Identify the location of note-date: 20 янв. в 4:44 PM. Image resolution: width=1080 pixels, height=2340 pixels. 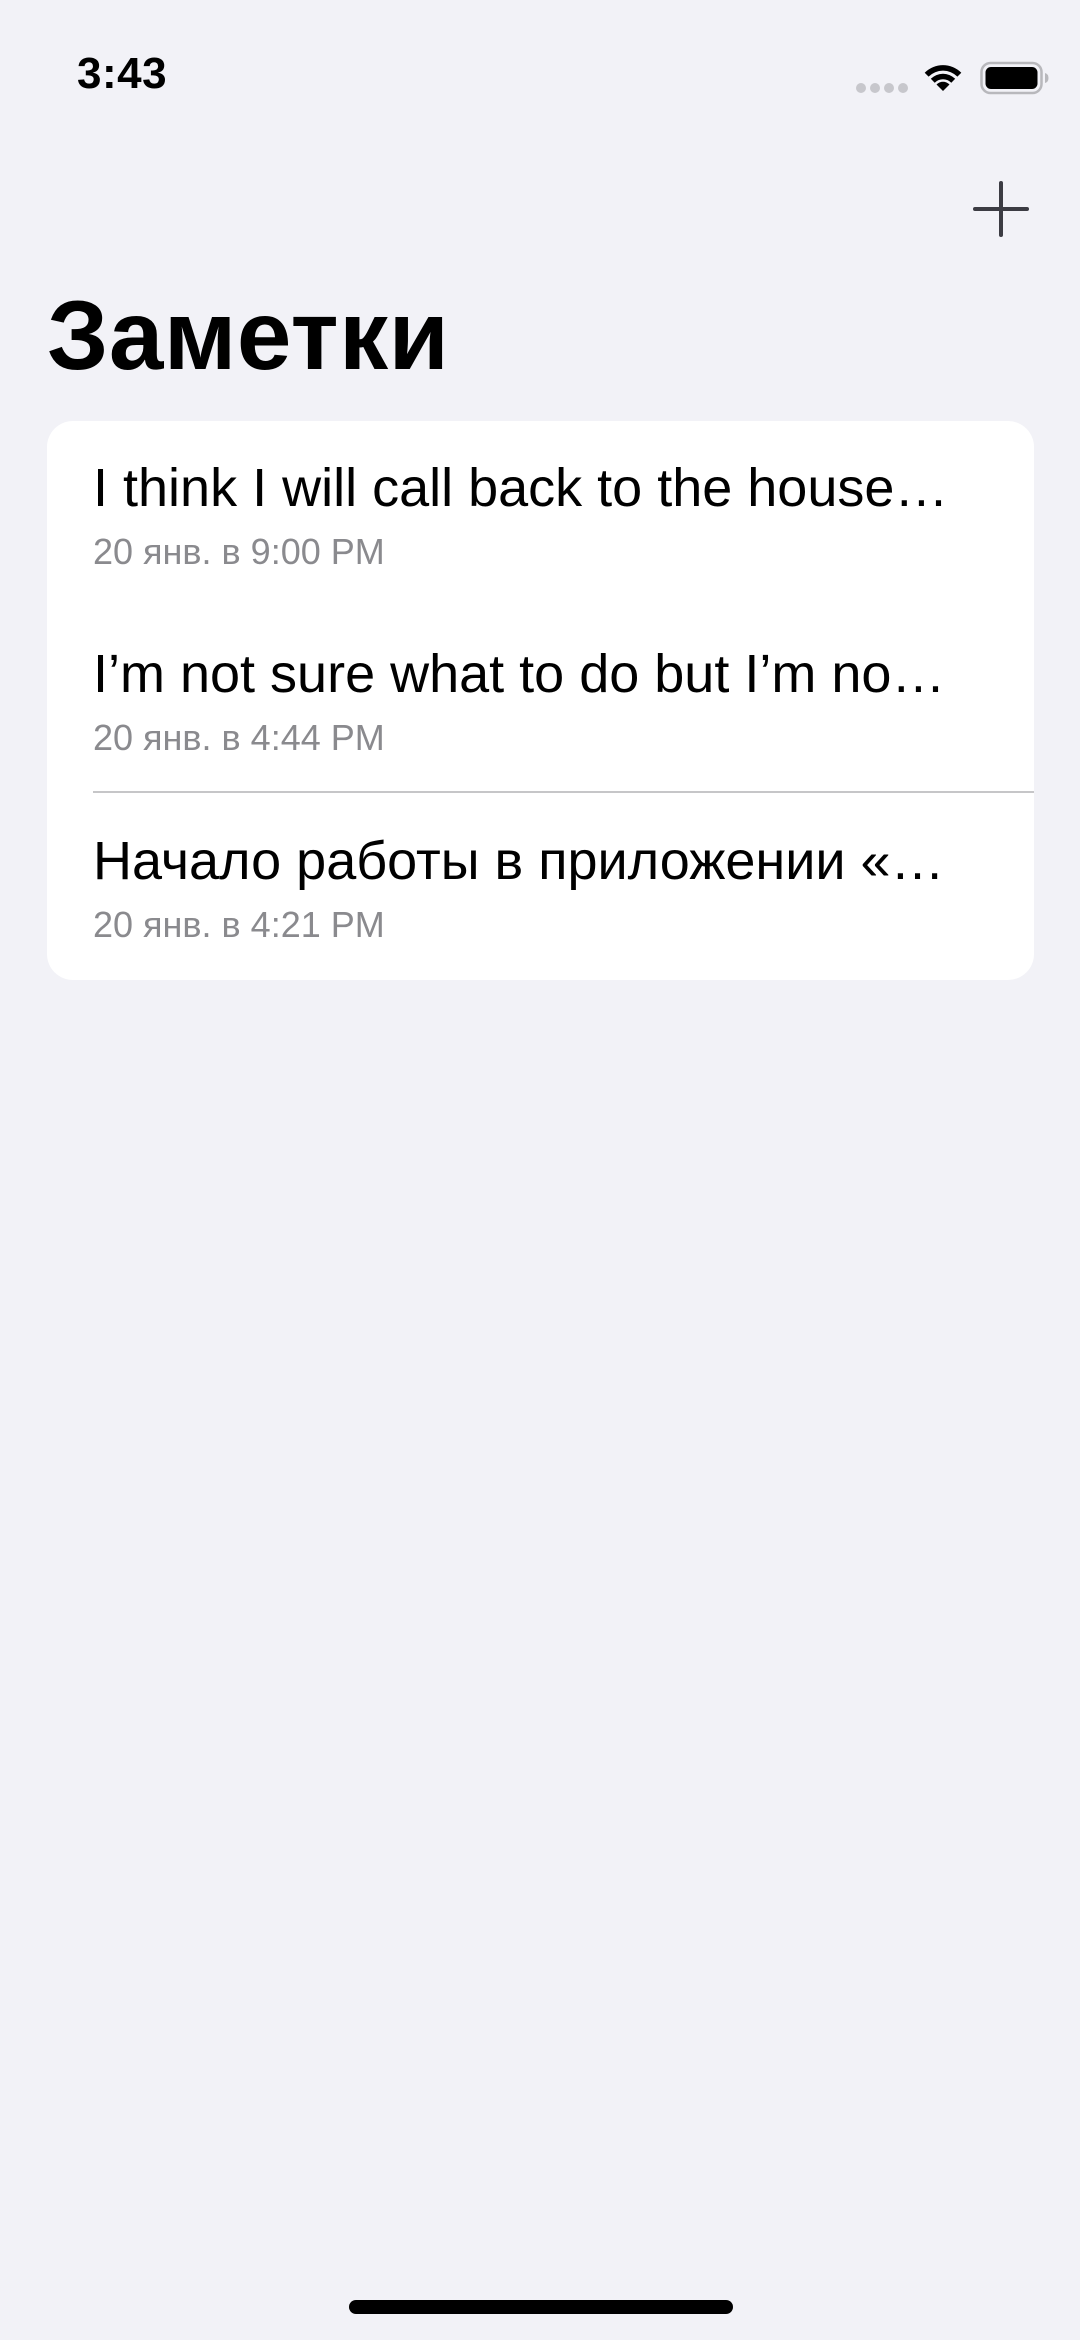
(239, 737).